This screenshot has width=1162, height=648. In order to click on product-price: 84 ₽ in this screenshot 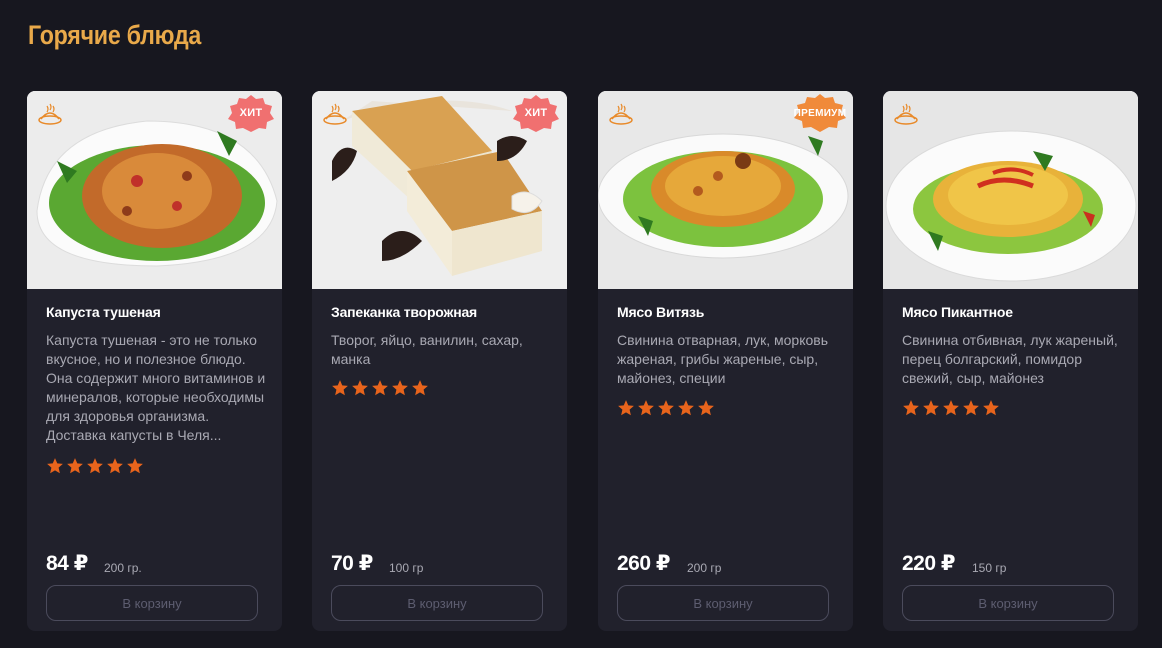, I will do `click(67, 563)`.